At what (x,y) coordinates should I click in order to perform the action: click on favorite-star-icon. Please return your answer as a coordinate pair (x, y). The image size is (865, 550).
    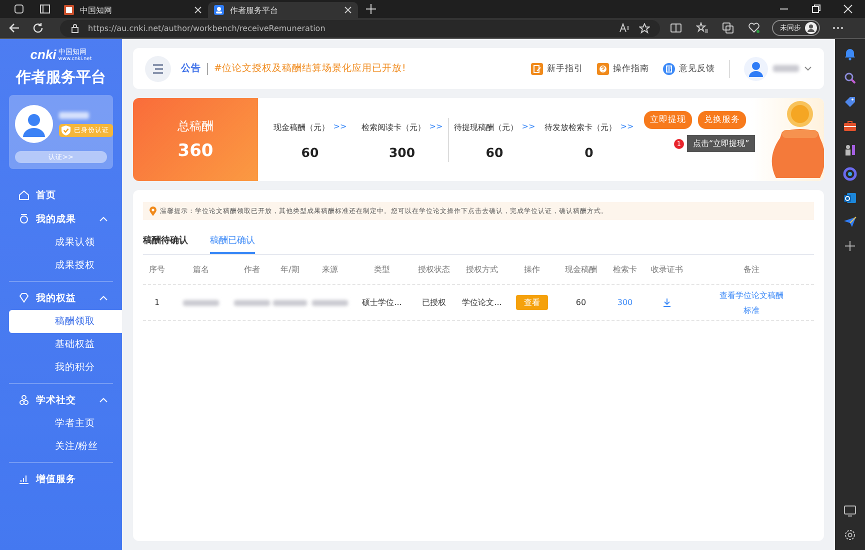
    Looking at the image, I should click on (644, 28).